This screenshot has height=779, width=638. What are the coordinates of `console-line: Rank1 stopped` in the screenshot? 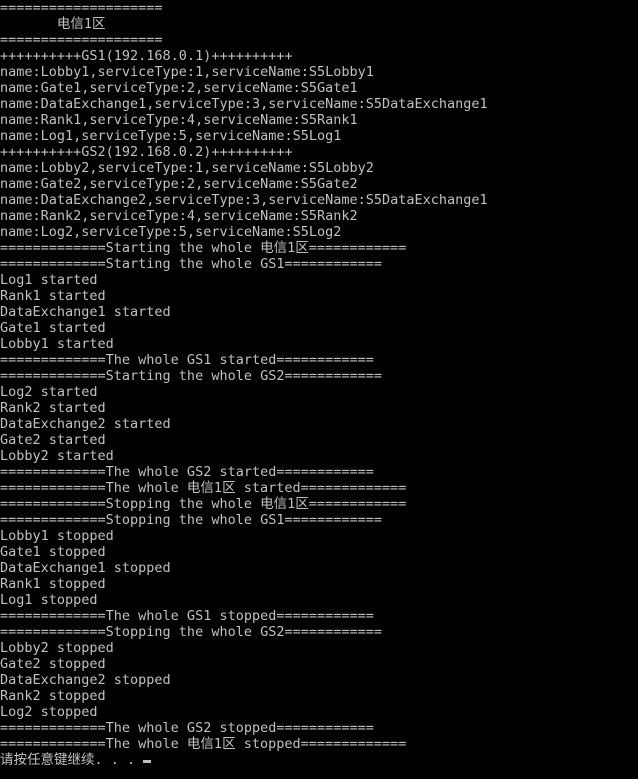 It's located at (53, 584).